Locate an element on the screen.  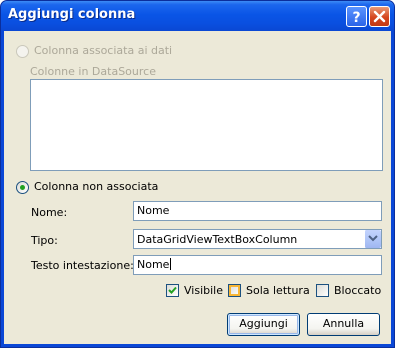
type-label: Tipo: is located at coordinates (44, 240).